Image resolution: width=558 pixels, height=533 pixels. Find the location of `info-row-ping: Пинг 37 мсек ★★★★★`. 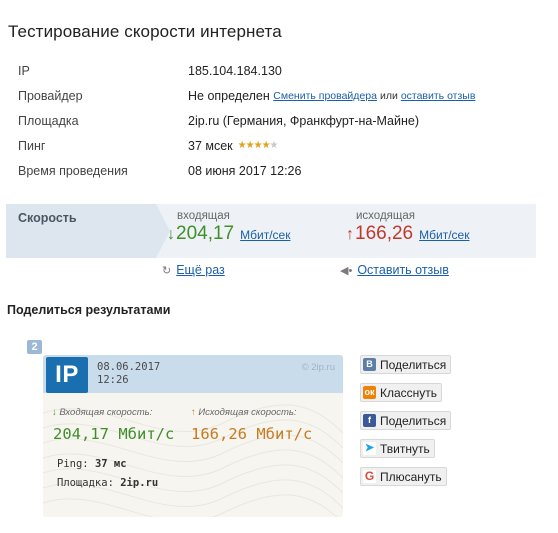

info-row-ping: Пинг 37 мсек ★★★★★ is located at coordinates (278, 145).